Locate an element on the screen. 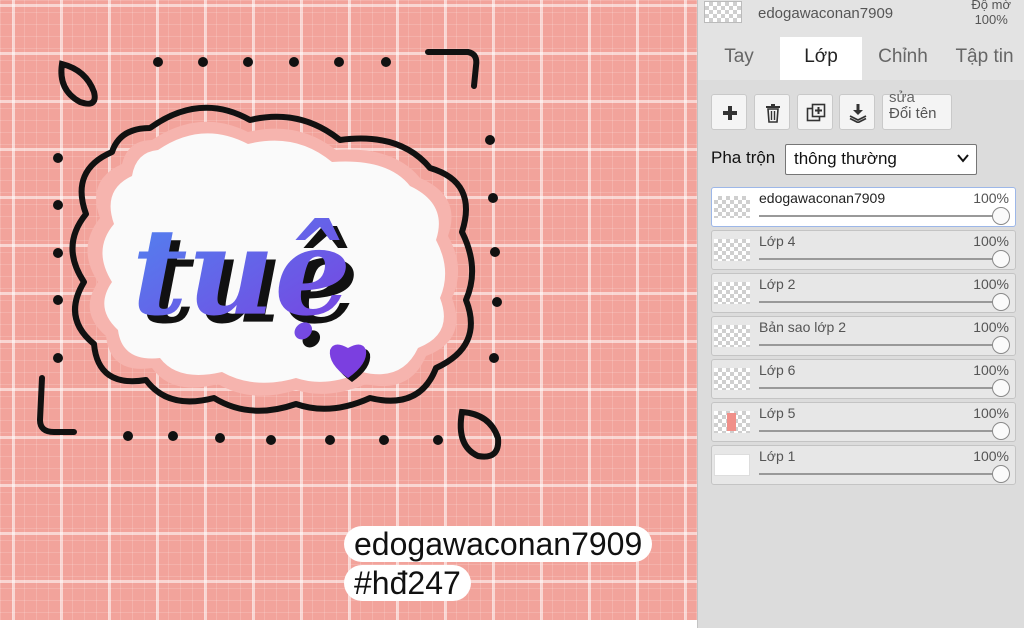 The height and width of the screenshot is (628, 1024). blend-mode-value: thông thường is located at coordinates (845, 158).